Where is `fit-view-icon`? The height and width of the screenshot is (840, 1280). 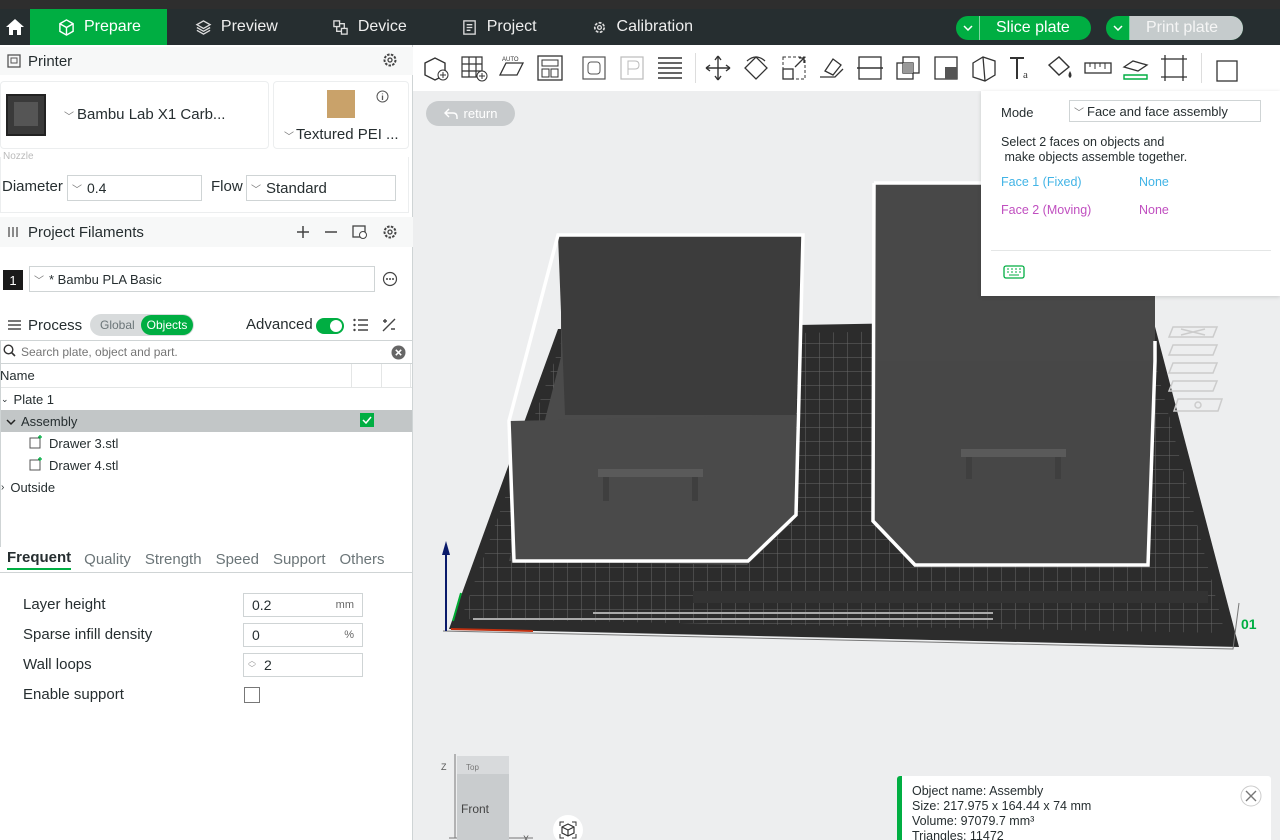
fit-view-icon is located at coordinates (1174, 68).